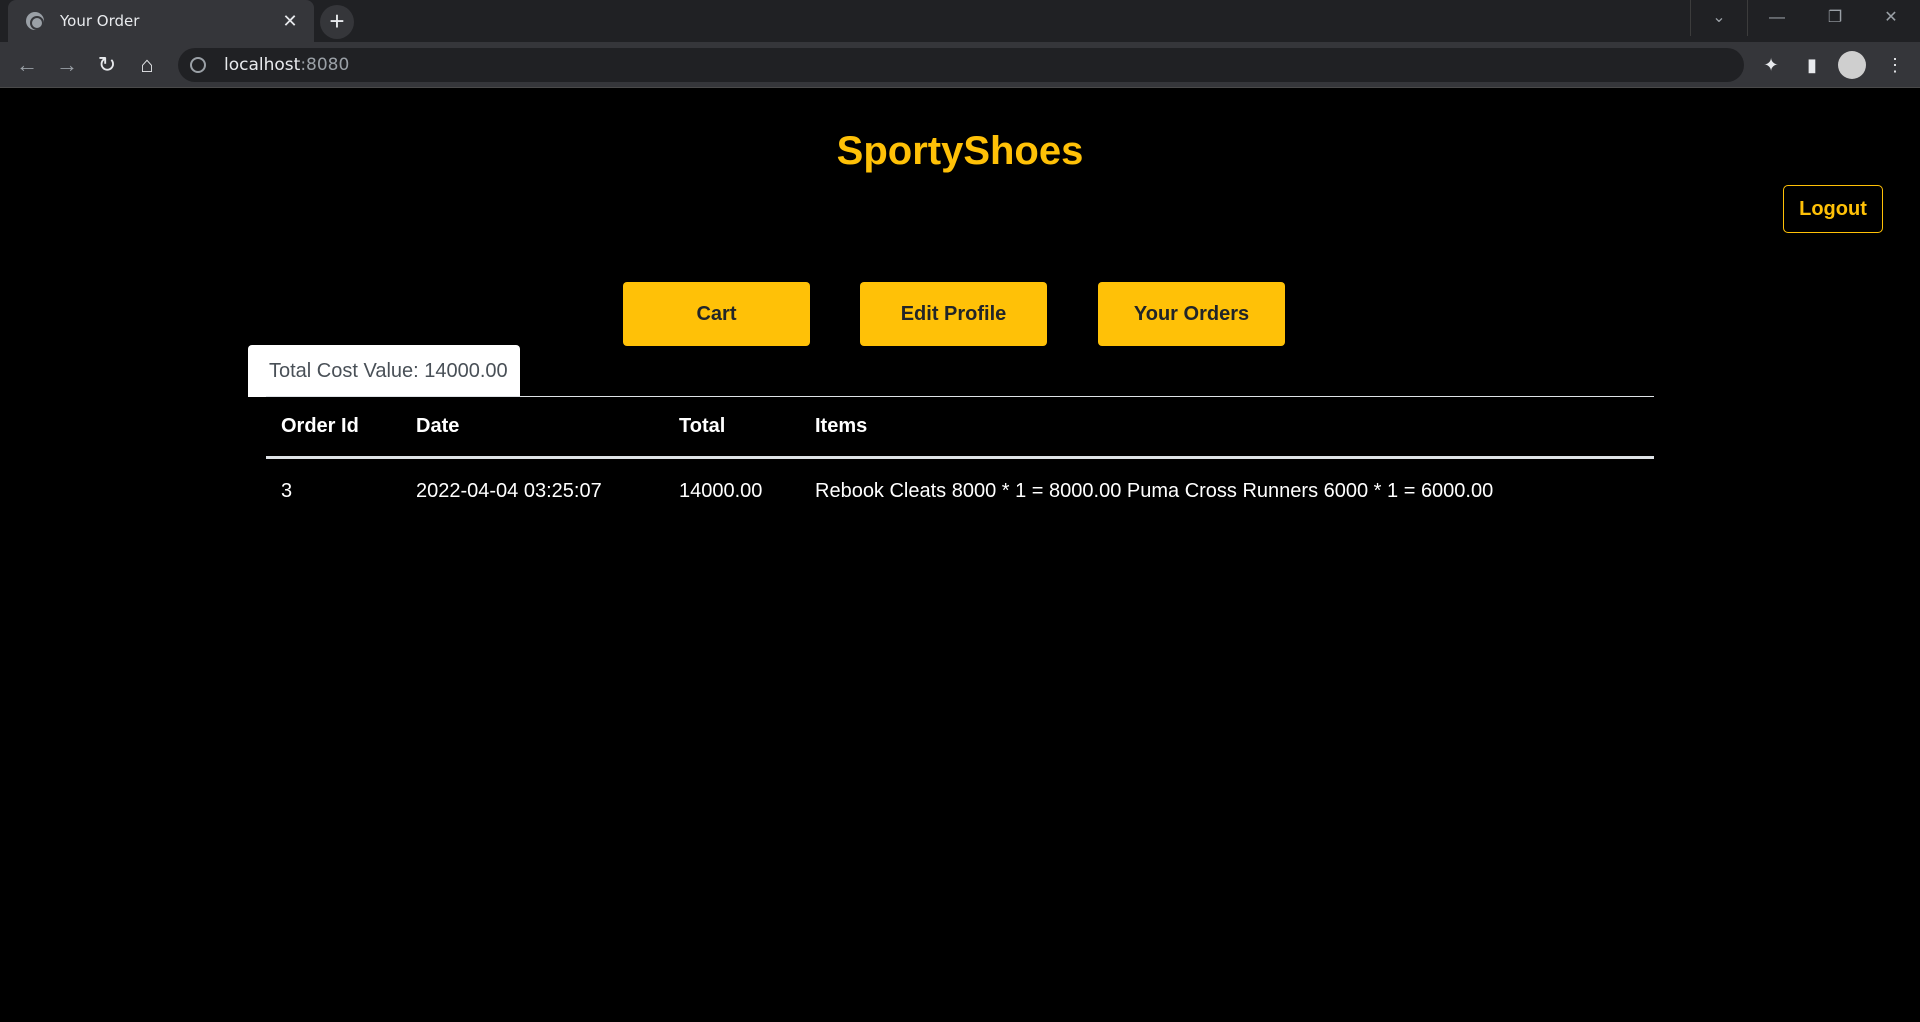 This screenshot has height=1022, width=1920. Describe the element at coordinates (320, 426) in the screenshot. I see `header-order-id: Order Id` at that location.